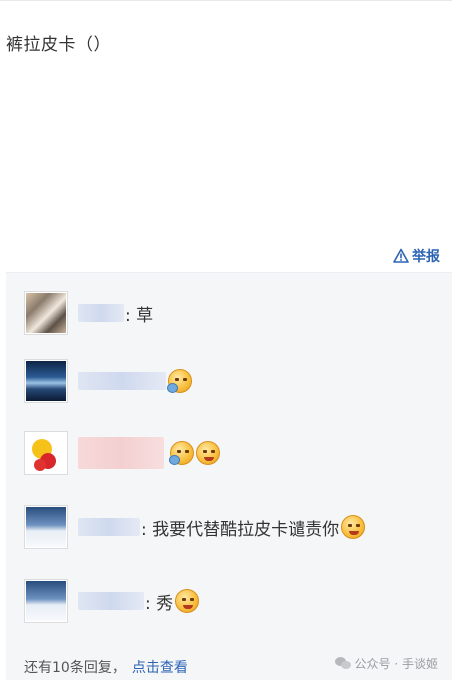  I want to click on more-replies-text: 还有10条回复，, so click(75, 668).